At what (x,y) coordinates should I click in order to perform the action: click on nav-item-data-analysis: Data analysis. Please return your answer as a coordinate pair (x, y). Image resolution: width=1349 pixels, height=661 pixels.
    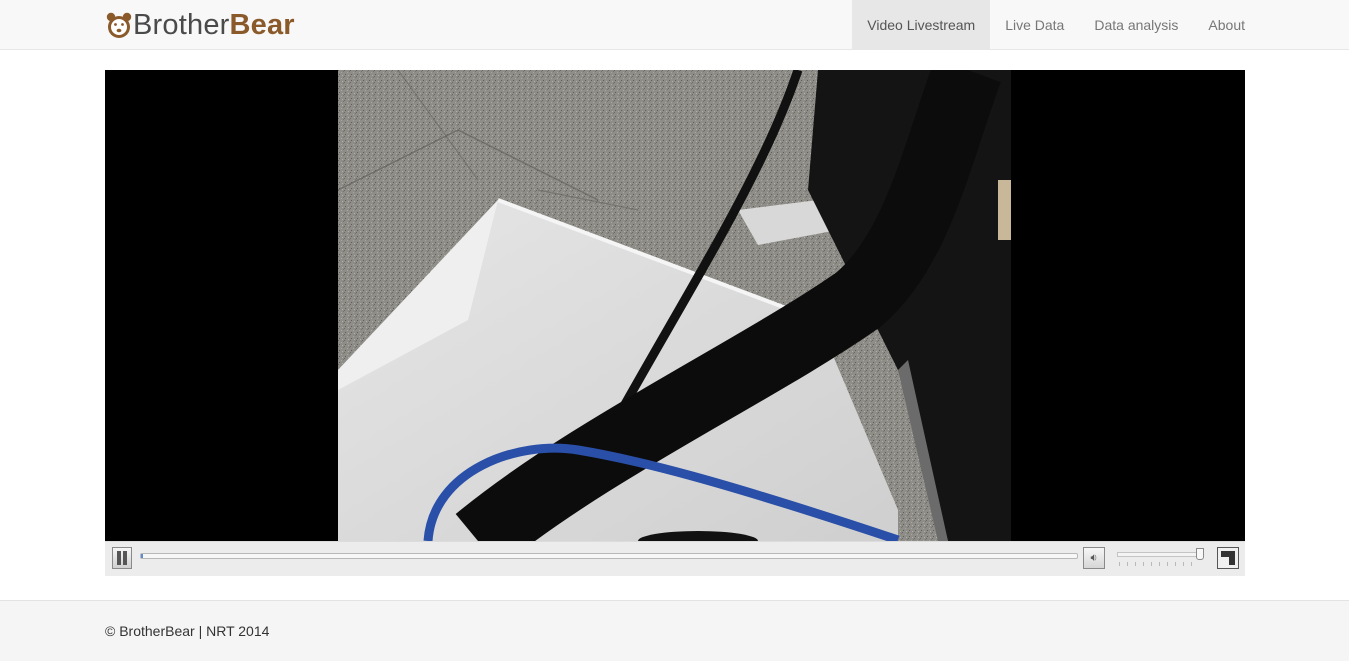
    Looking at the image, I should click on (1136, 24).